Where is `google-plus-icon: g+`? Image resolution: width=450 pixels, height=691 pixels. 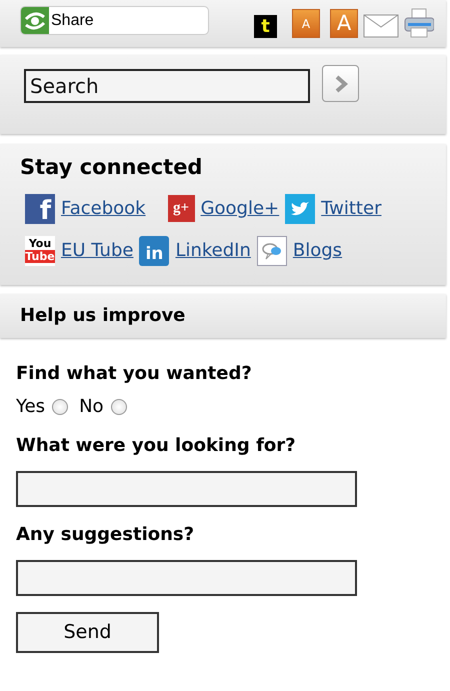 google-plus-icon: g+ is located at coordinates (181, 208).